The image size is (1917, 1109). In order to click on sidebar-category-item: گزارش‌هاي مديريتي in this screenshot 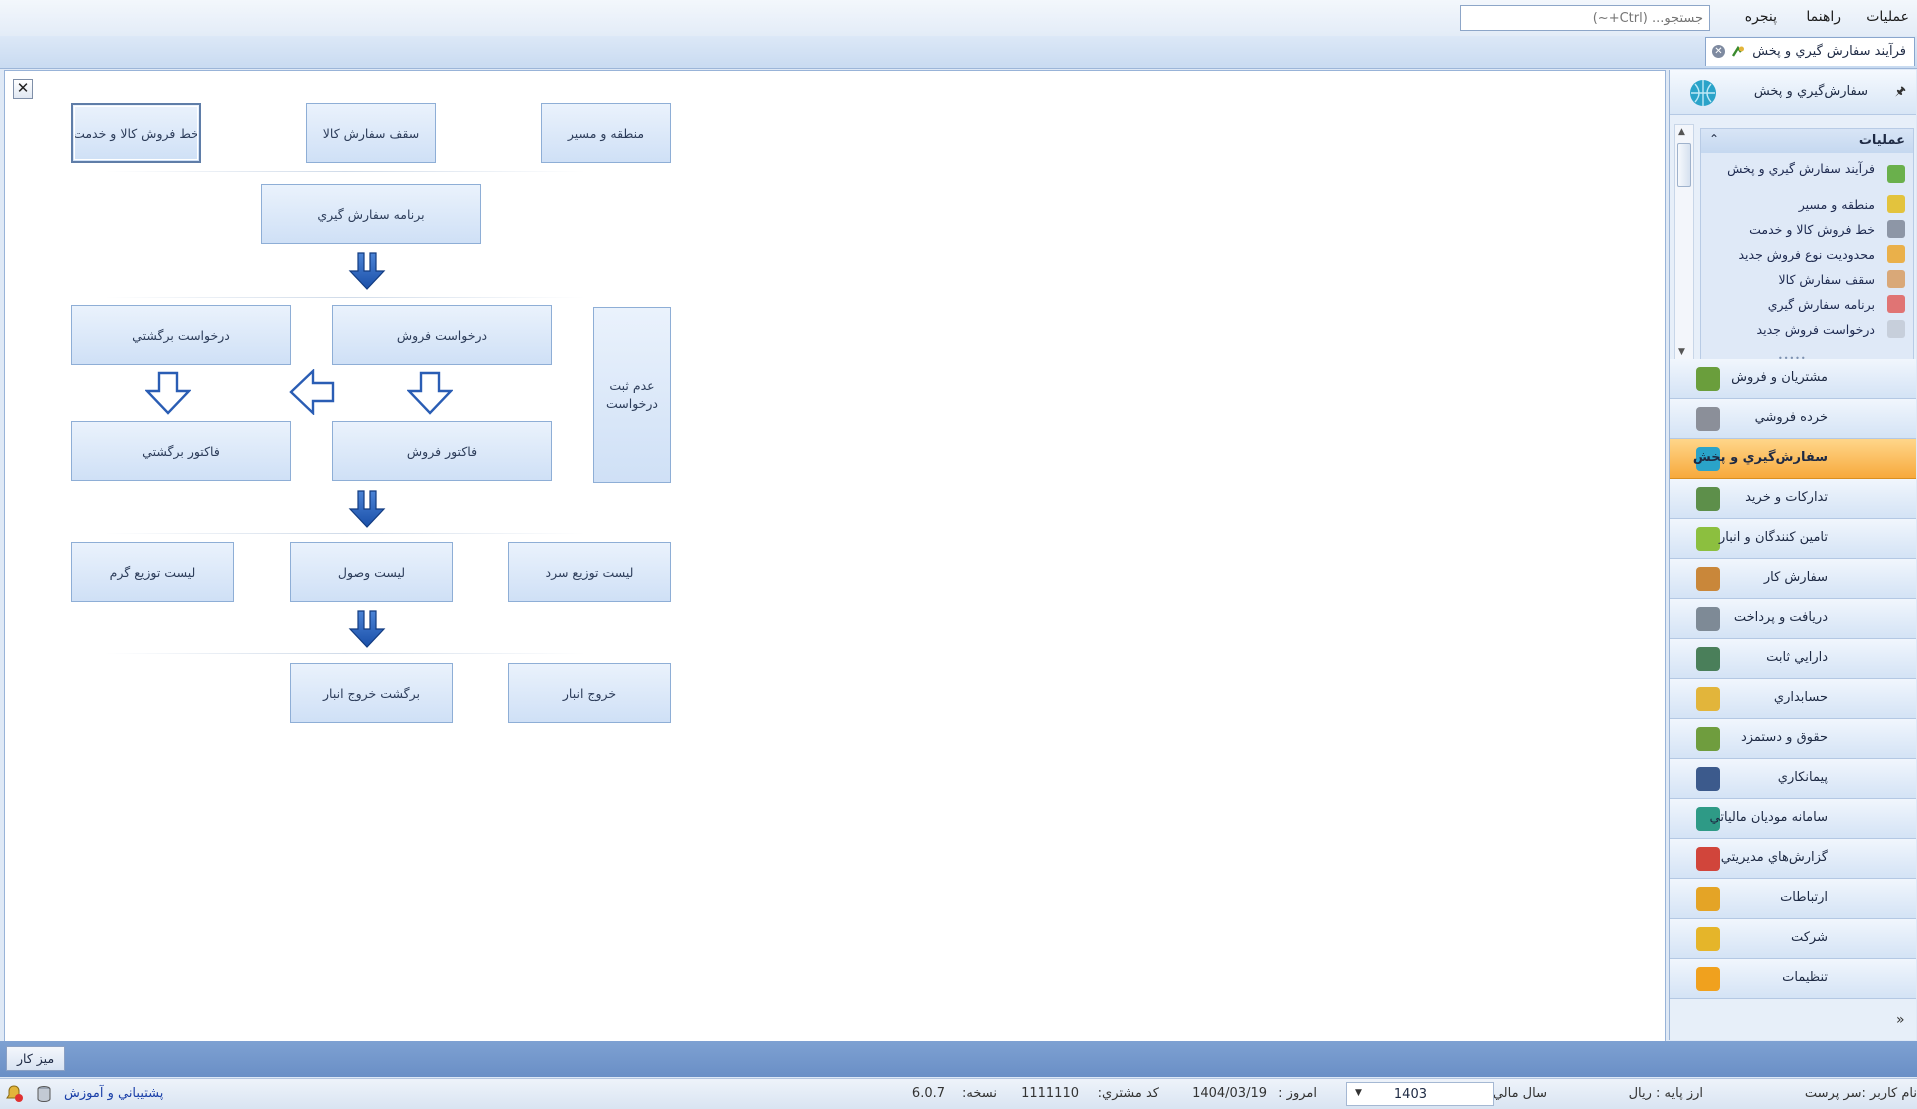, I will do `click(1793, 859)`.